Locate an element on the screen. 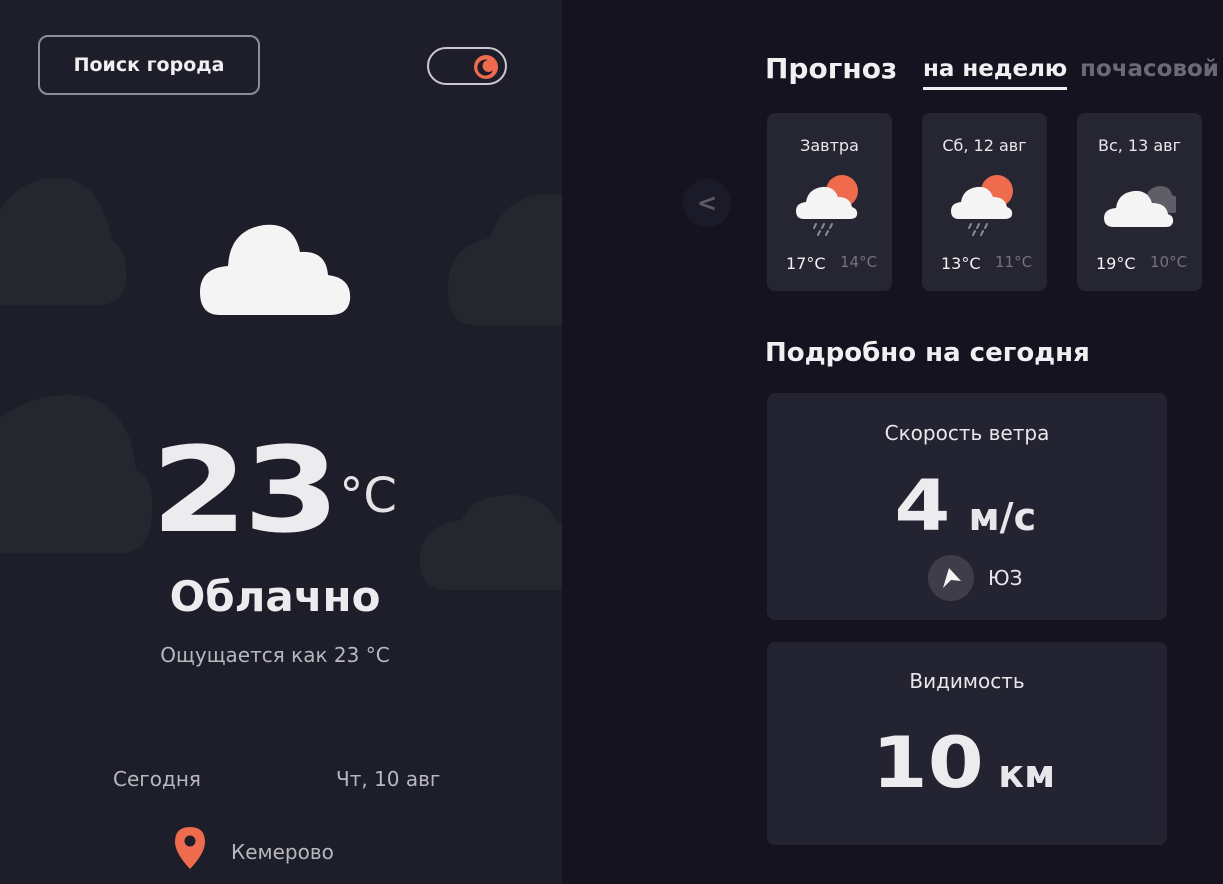 Image resolution: width=1223 pixels, height=884 pixels. wind-direction: ЮЗ is located at coordinates (975, 578).